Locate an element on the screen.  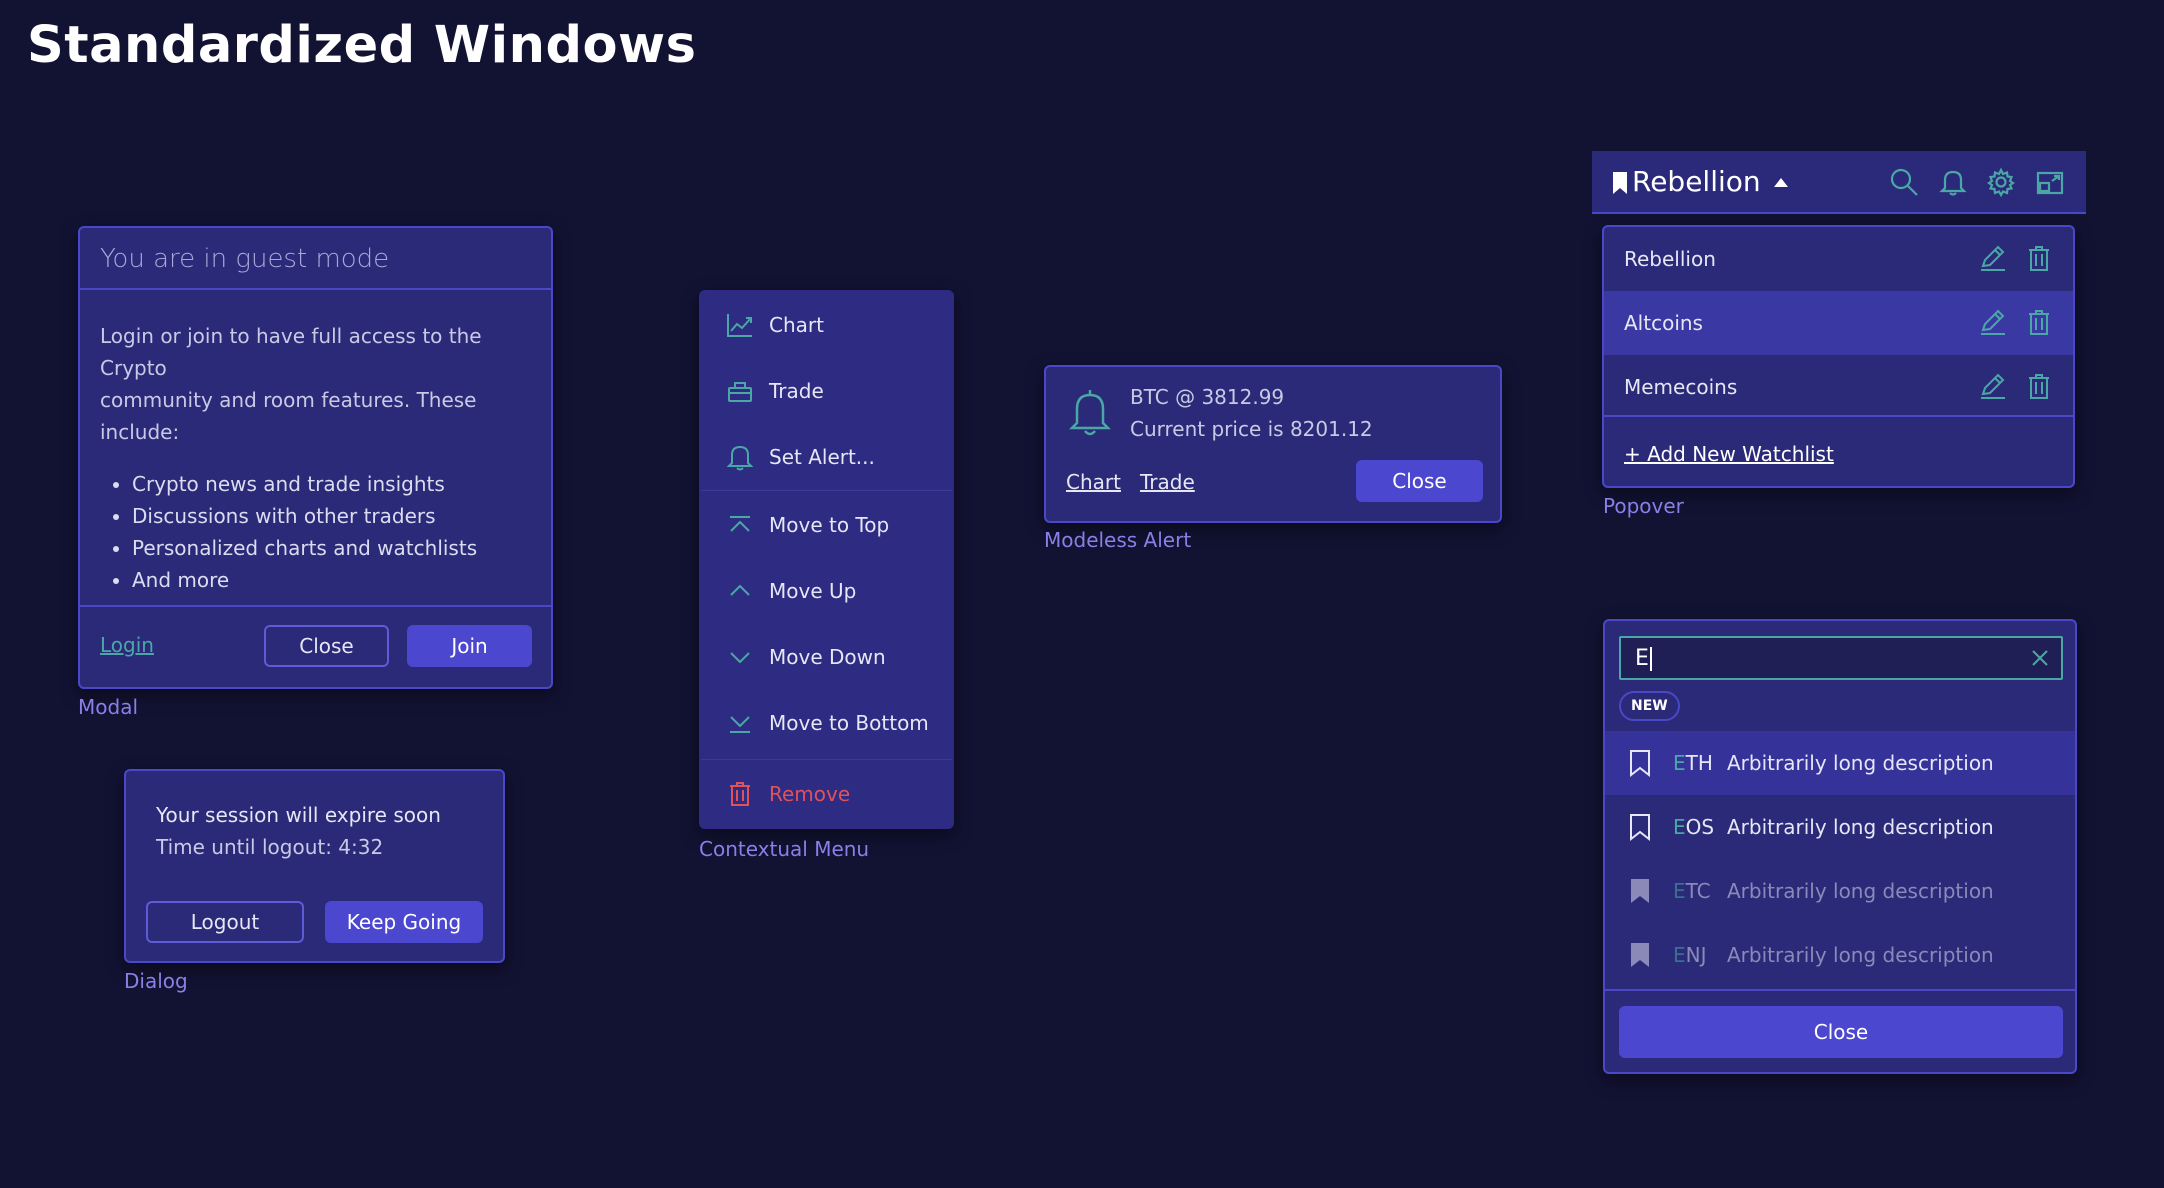
watchlist-selected-label: Rebellion is located at coordinates (1696, 181).